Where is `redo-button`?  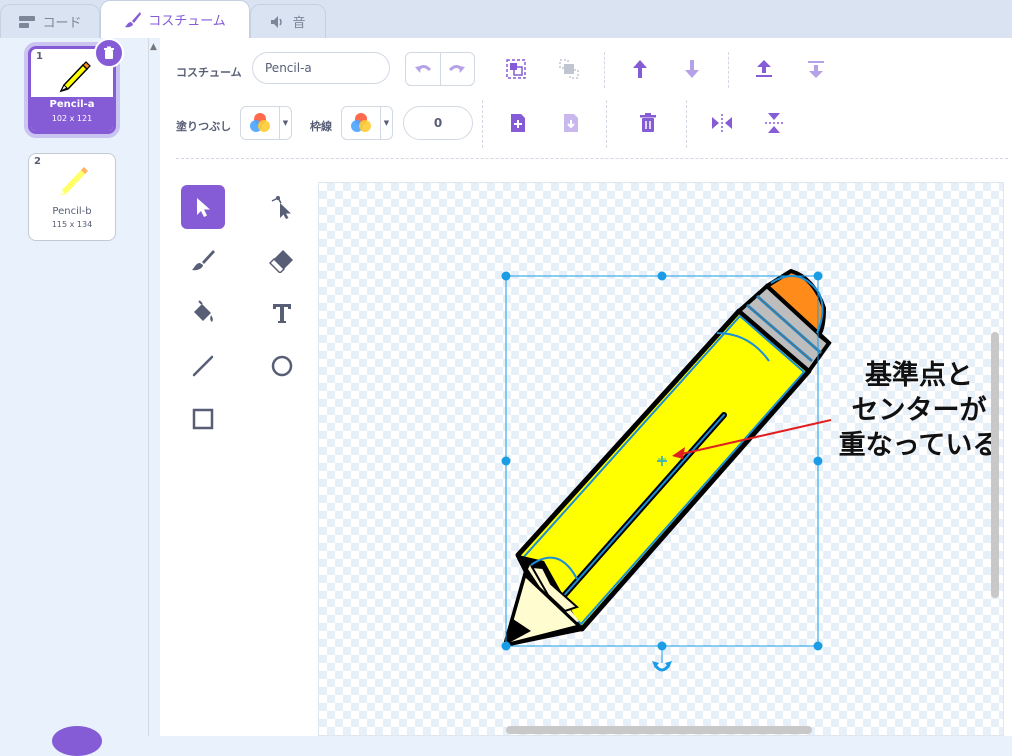
redo-button is located at coordinates (458, 69).